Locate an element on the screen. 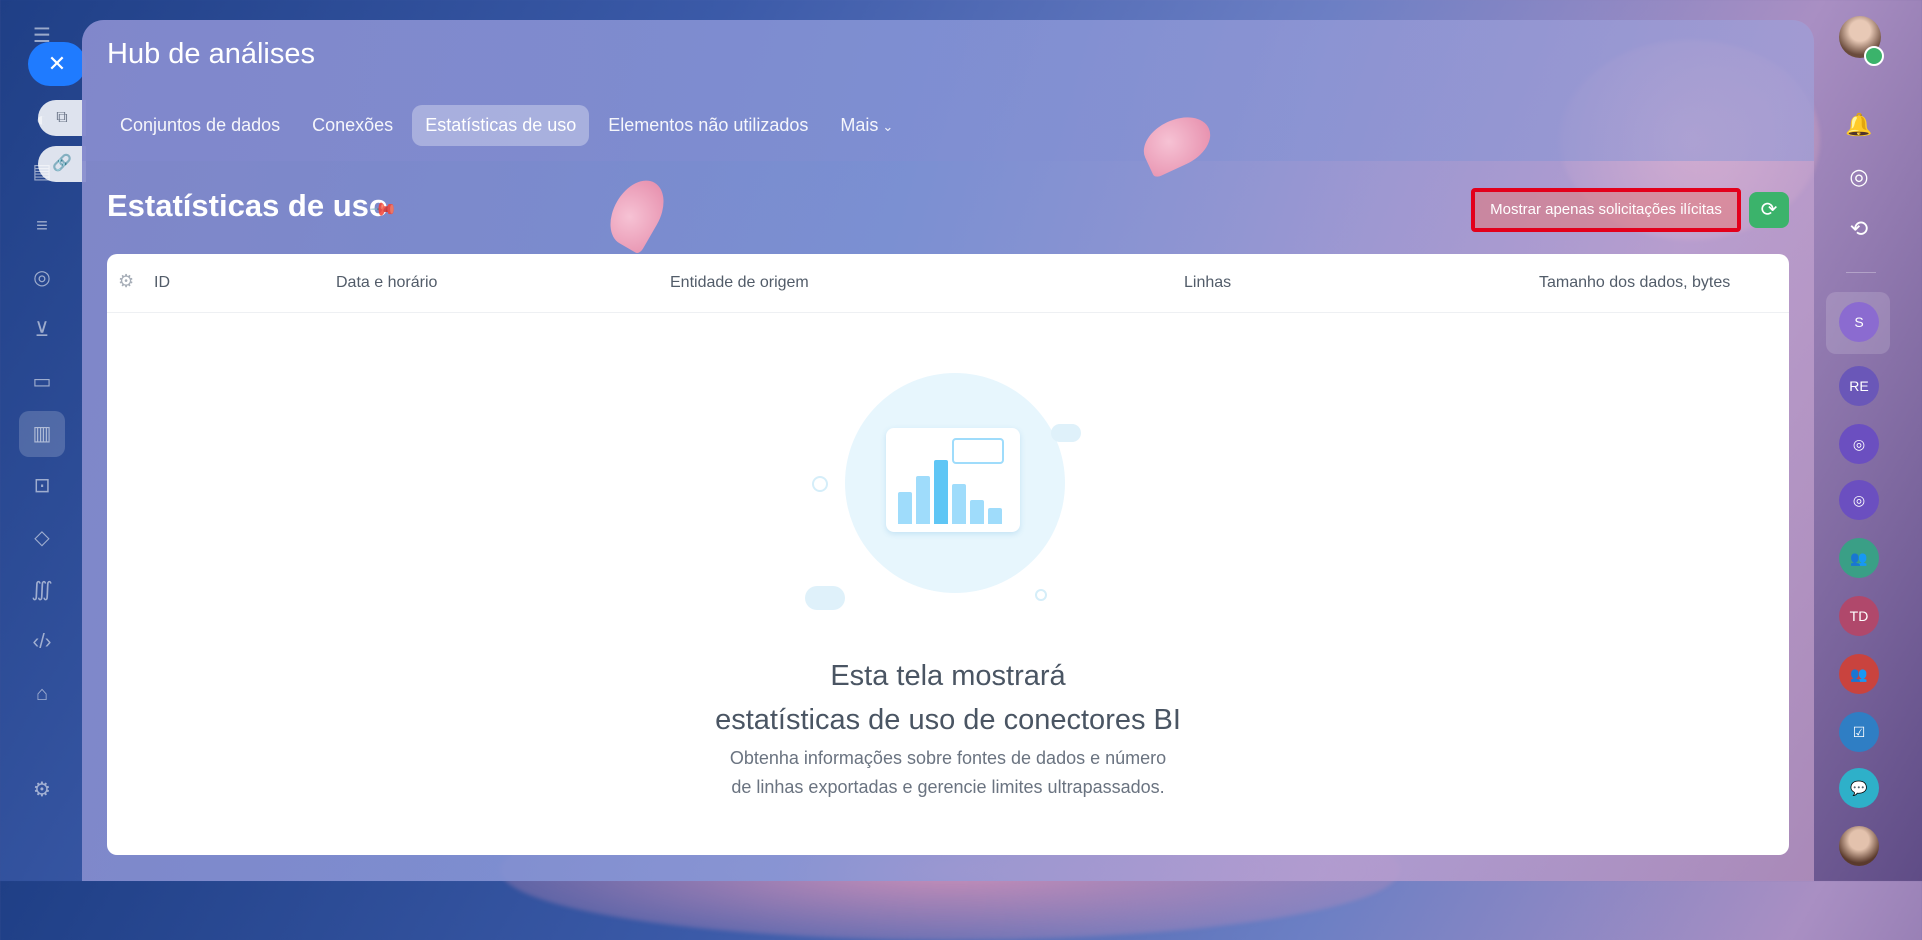 Image resolution: width=1922 pixels, height=940 pixels. column-header-data-size: Tamanho dos dados, bytes is located at coordinates (1634, 283).